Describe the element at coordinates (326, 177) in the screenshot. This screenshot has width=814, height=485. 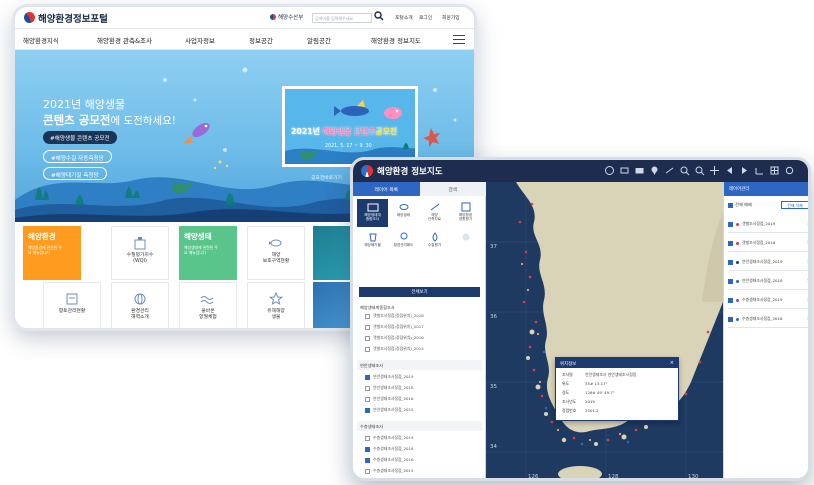
I see `poster-link: 공모전바로가기` at that location.